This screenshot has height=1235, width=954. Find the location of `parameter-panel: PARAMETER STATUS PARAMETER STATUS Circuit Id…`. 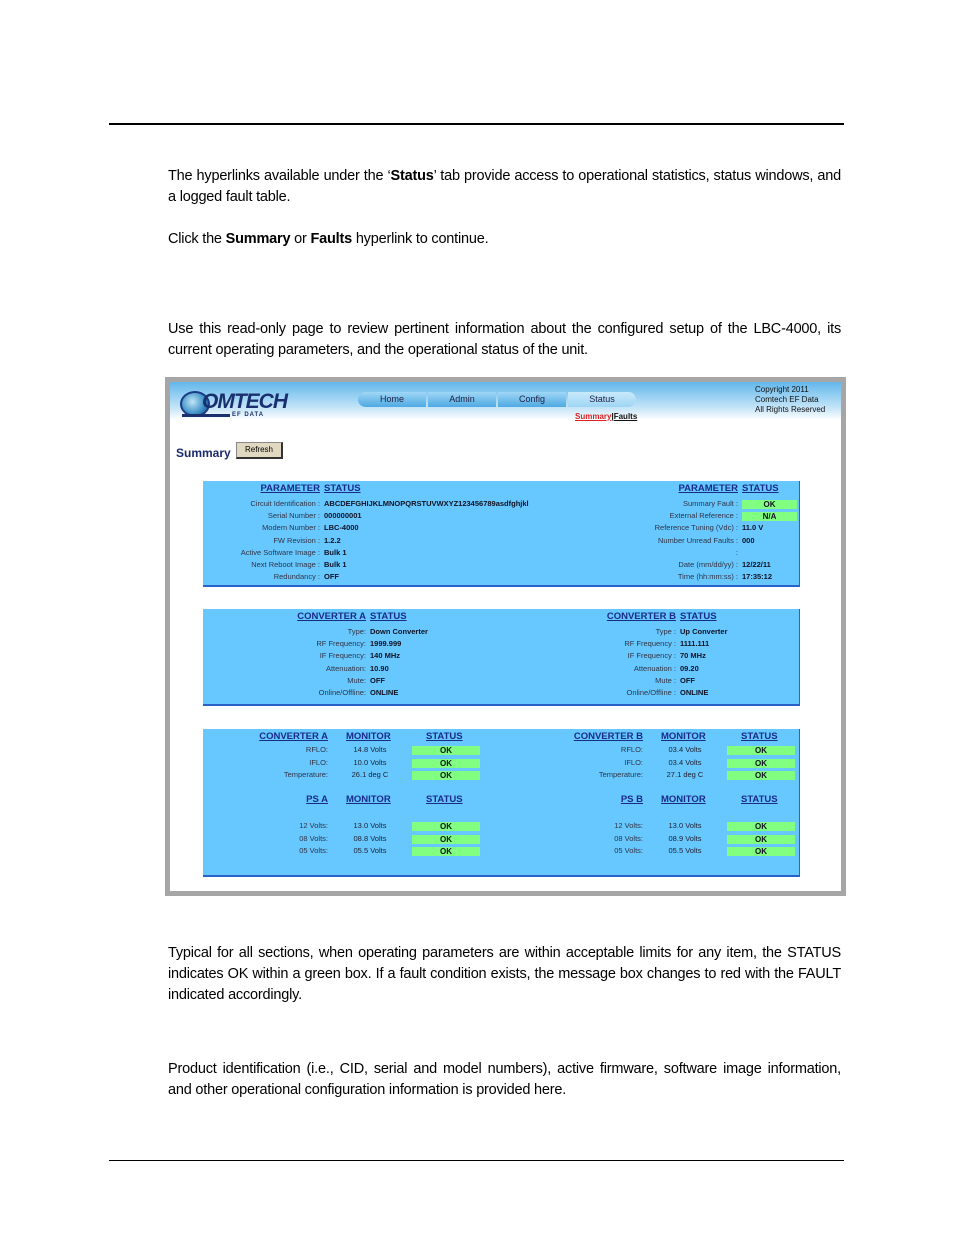

parameter-panel: PARAMETER STATUS PARAMETER STATUS Circuit Id… is located at coordinates (501, 534).